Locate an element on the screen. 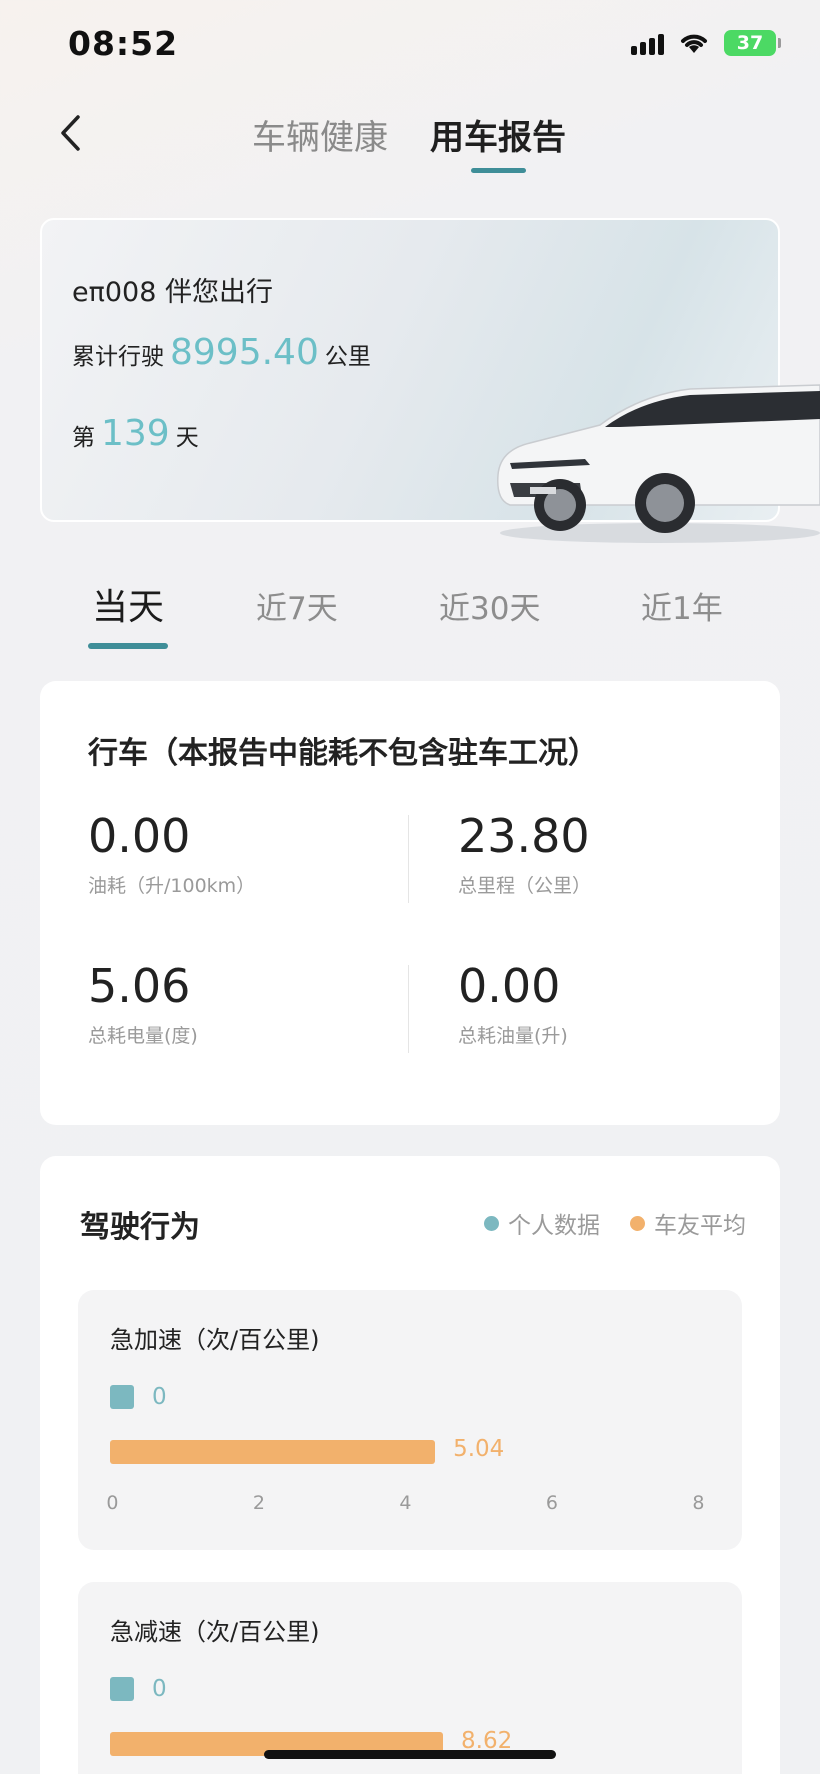  battery-icon: 37 is located at coordinates (752, 43).